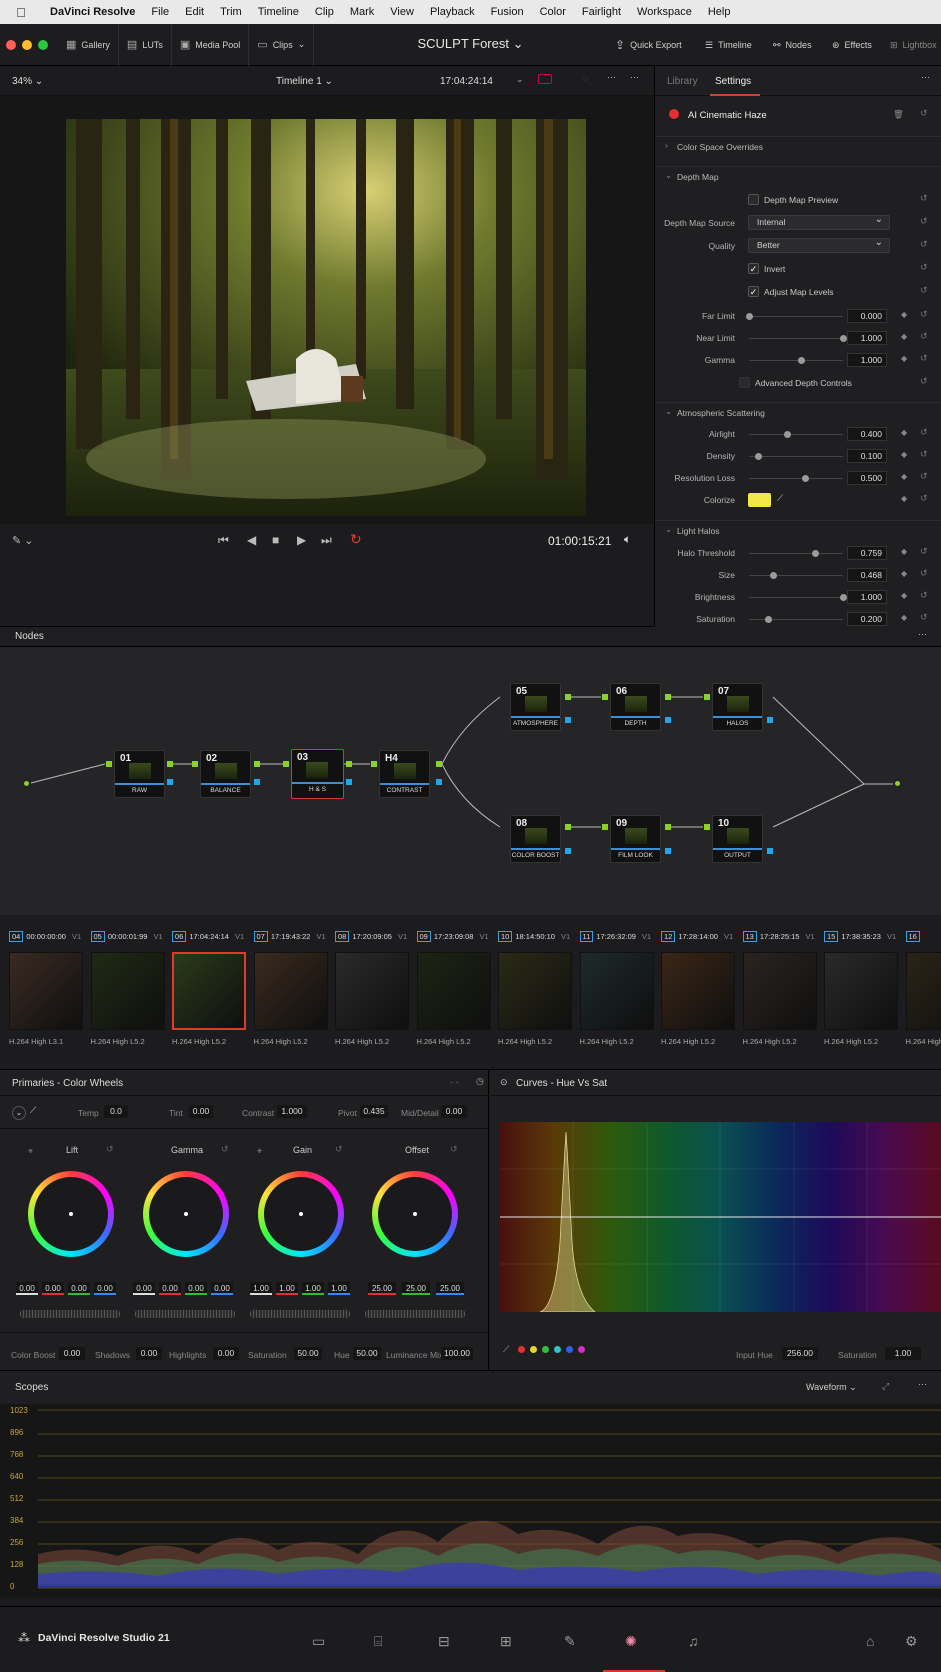 This screenshot has width=941, height=1672. What do you see at coordinates (867, 619) in the screenshot?
I see `saturation-value: 0.200` at bounding box center [867, 619].